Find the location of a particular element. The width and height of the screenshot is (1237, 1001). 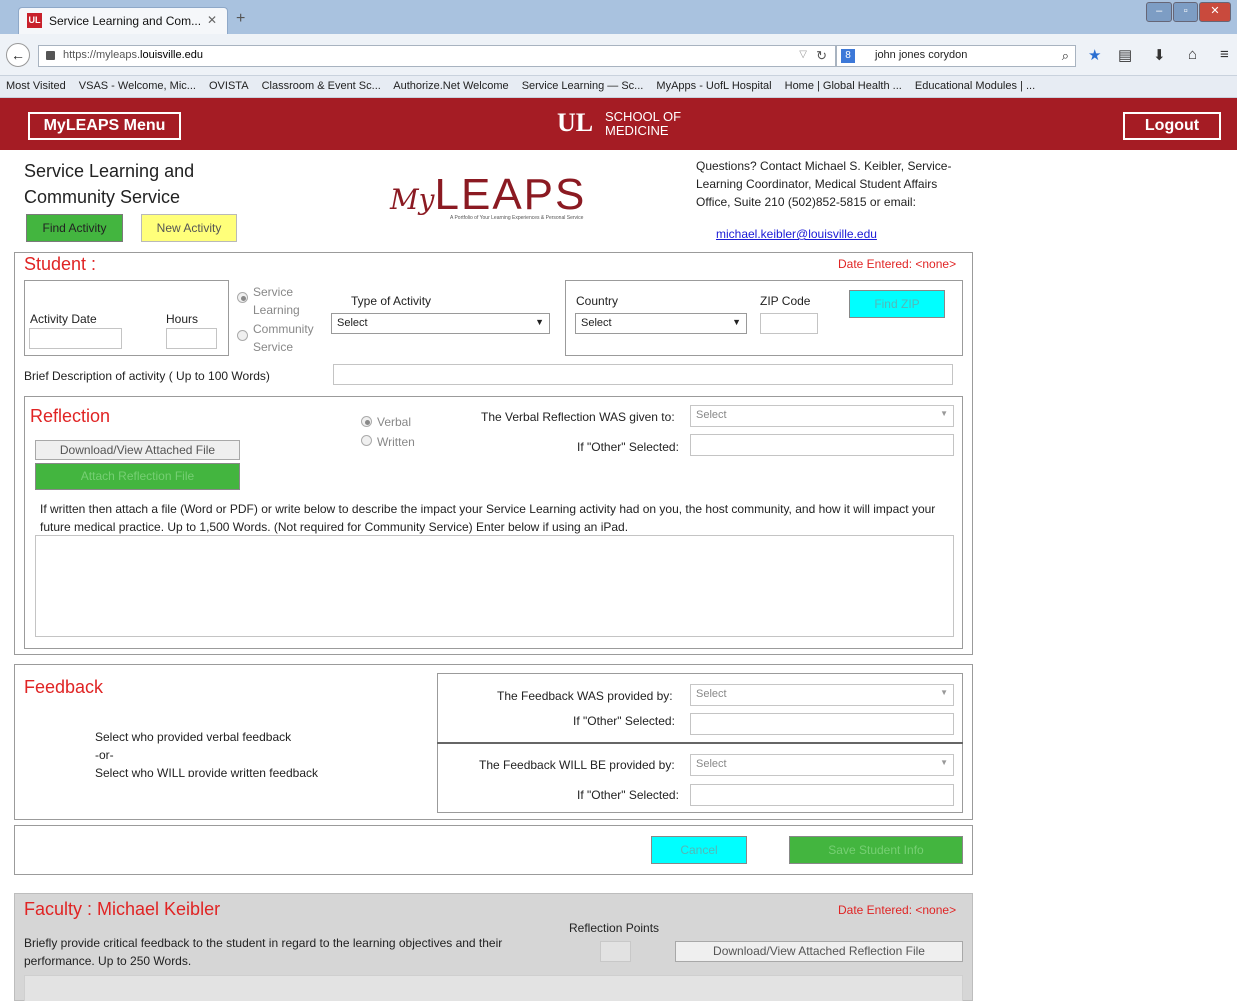

feedback-was-label: The Feedback WAS provided by: is located at coordinates (585, 696).